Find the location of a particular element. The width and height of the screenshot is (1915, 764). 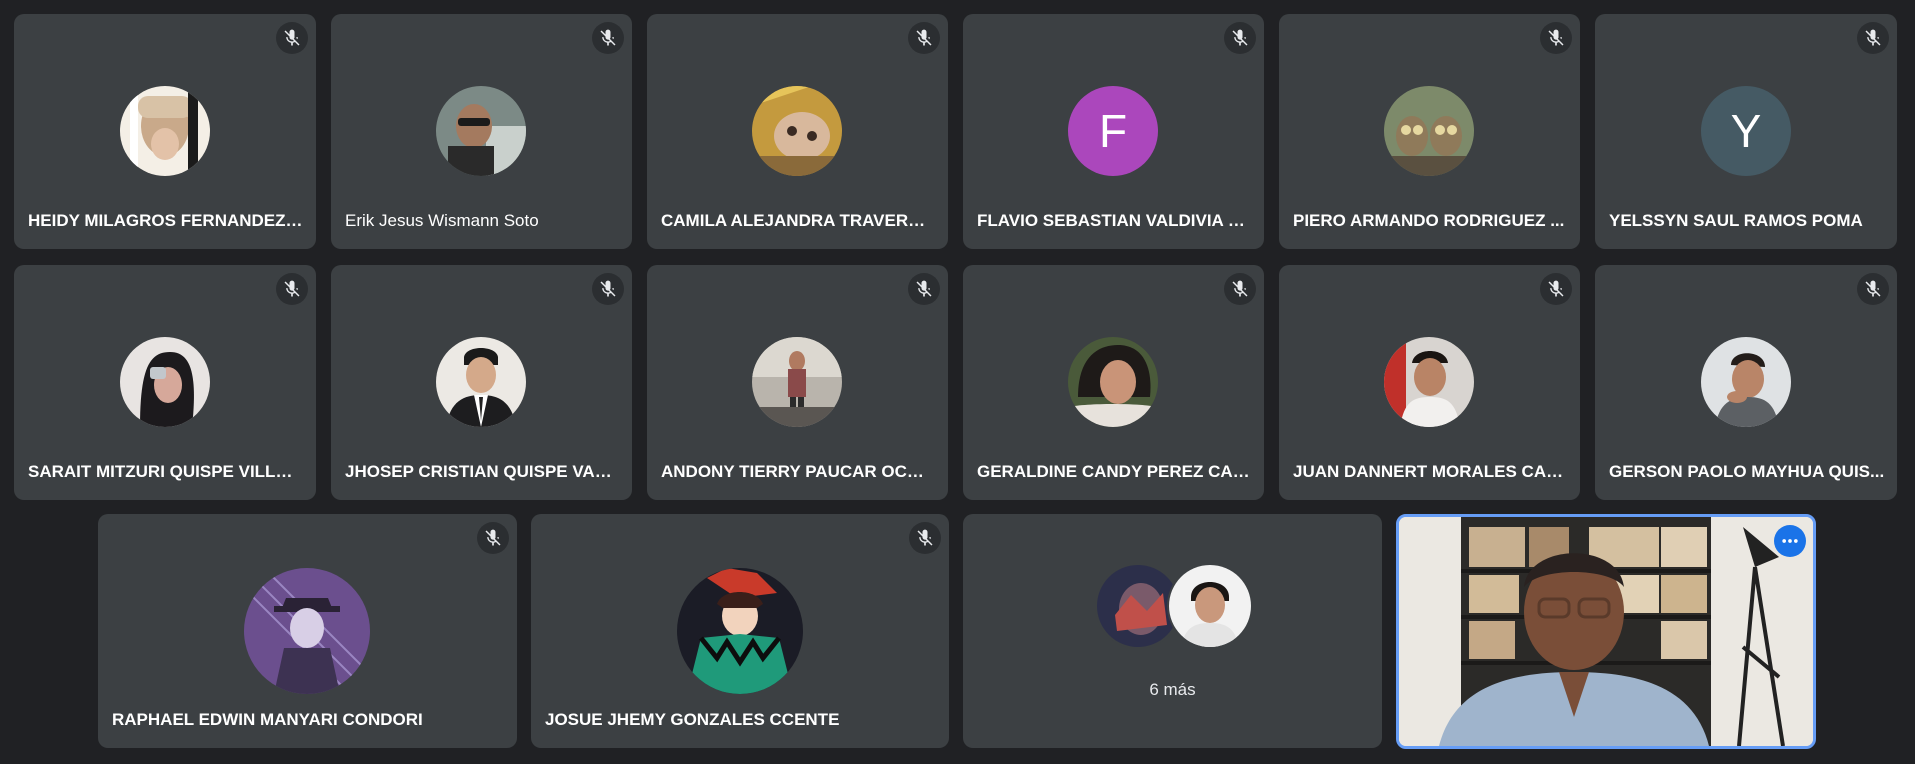

self-view-tile is located at coordinates (1606, 631).